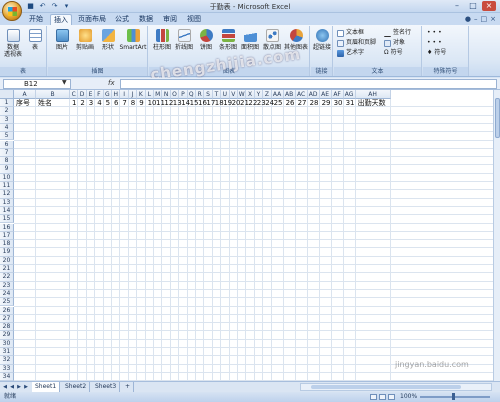 The image size is (500, 402). What do you see at coordinates (7, 277) in the screenshot?
I see `row-header-22: 22` at bounding box center [7, 277].